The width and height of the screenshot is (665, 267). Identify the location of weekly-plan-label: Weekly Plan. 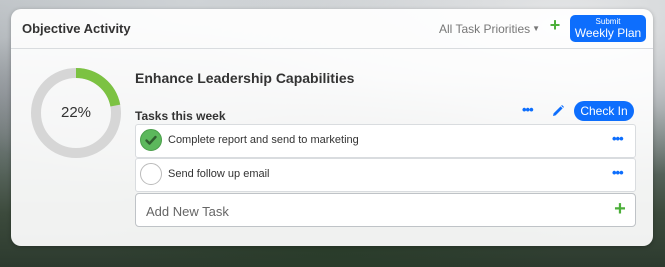
(608, 33).